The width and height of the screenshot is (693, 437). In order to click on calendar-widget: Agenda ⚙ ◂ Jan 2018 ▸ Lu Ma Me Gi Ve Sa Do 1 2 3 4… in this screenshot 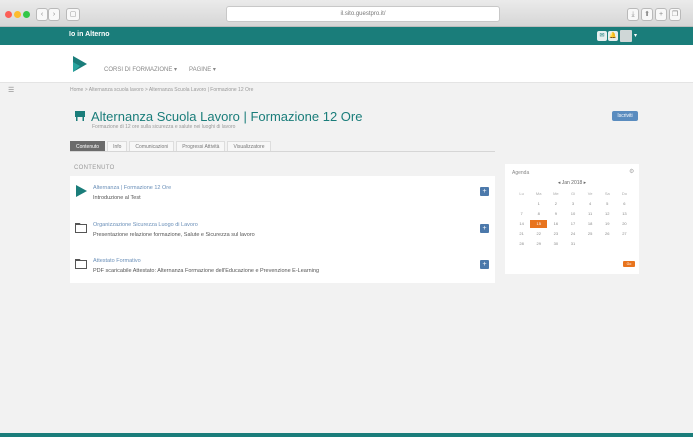, I will do `click(572, 219)`.